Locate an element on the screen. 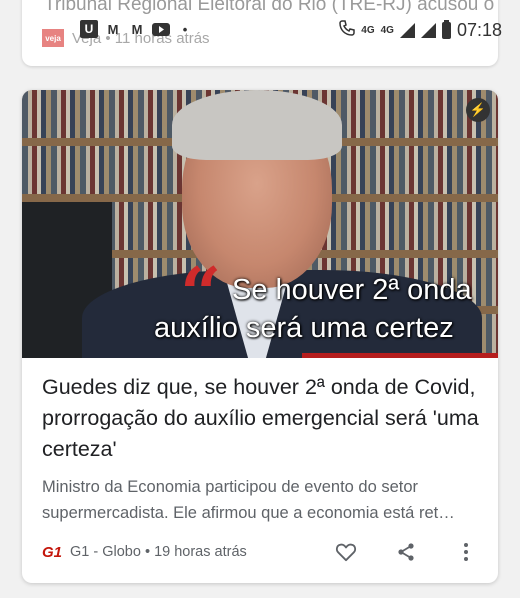  system-icons: 4G 4G 07:18 is located at coordinates (420, 30).